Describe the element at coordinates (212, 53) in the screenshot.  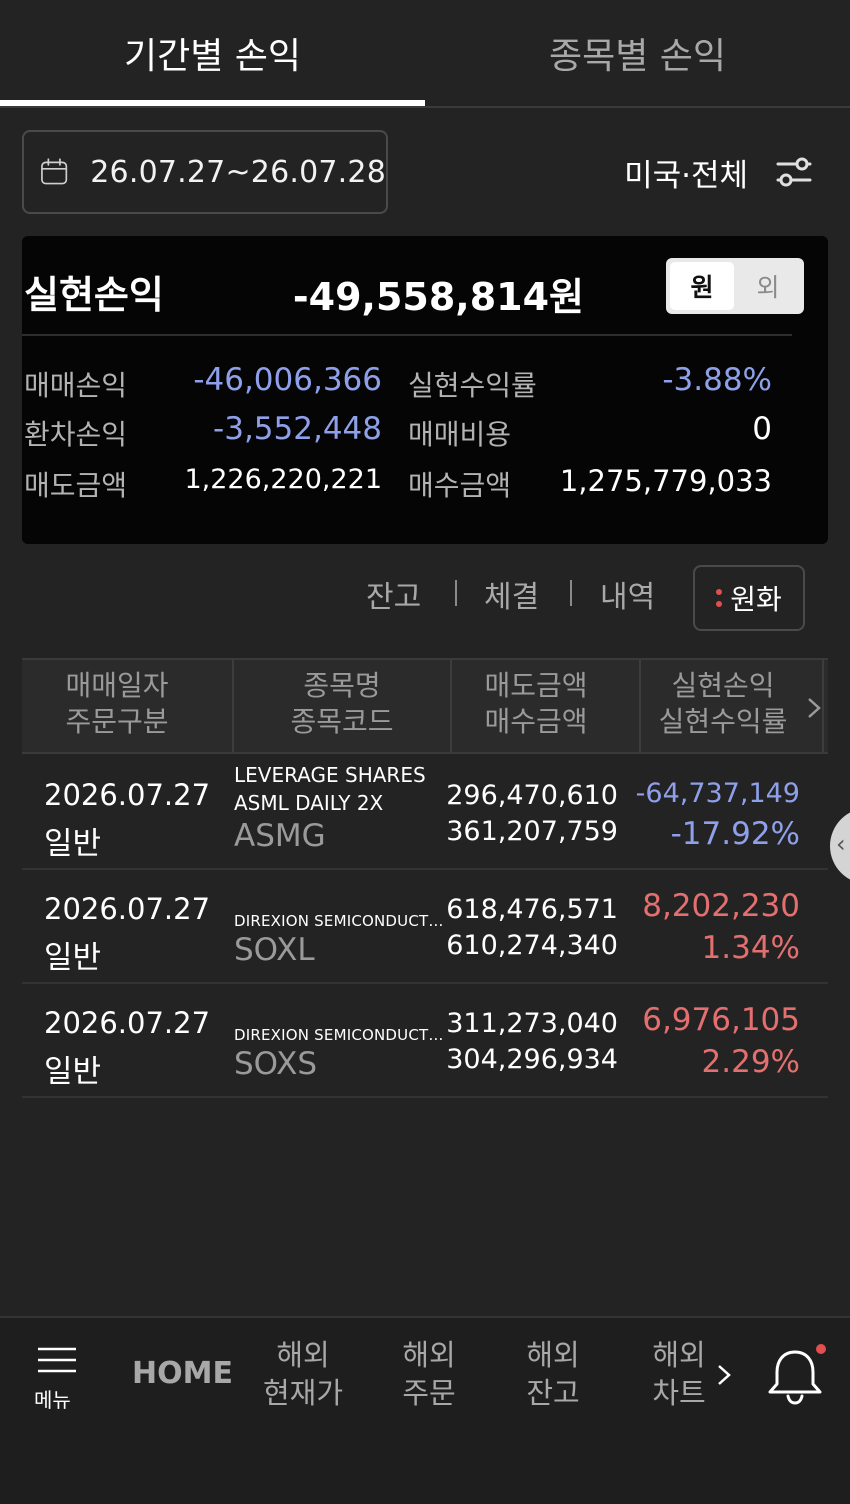
I see `tab-period-pnl: 기간별 손익` at that location.